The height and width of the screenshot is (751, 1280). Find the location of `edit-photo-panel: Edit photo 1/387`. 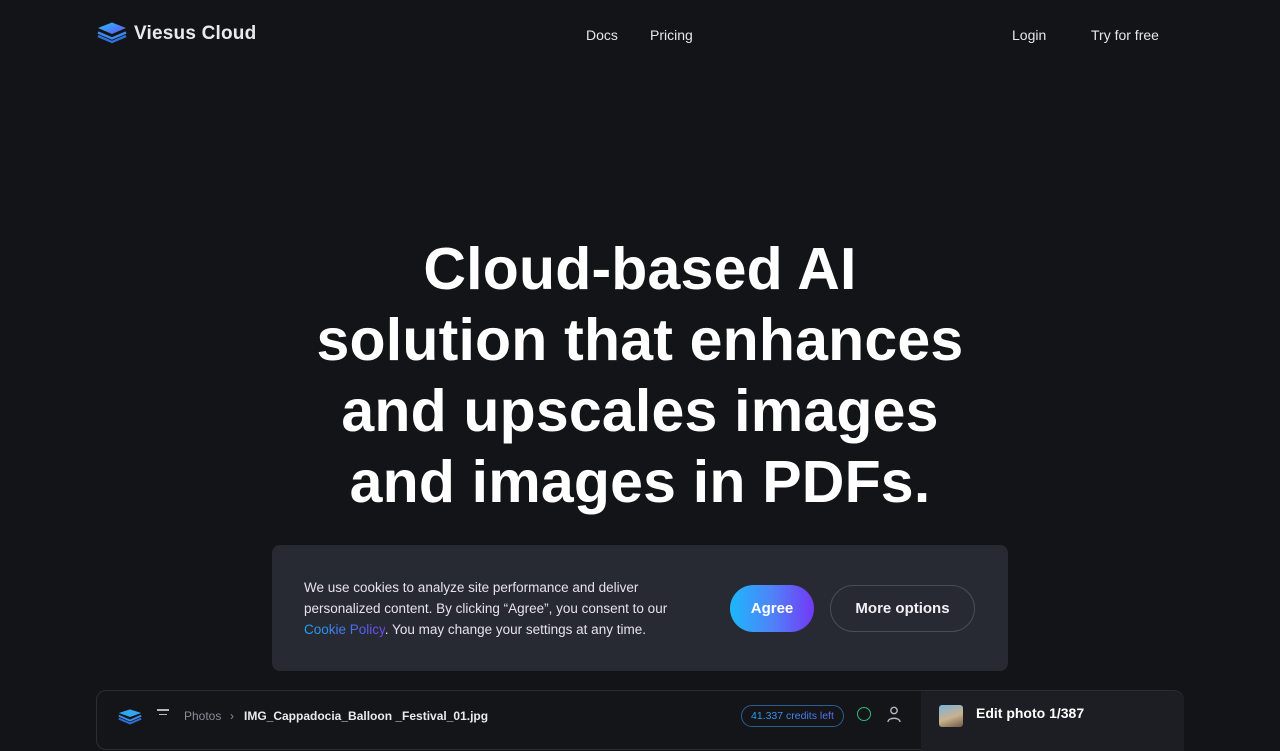

edit-photo-panel: Edit photo 1/387 is located at coordinates (1052, 721).